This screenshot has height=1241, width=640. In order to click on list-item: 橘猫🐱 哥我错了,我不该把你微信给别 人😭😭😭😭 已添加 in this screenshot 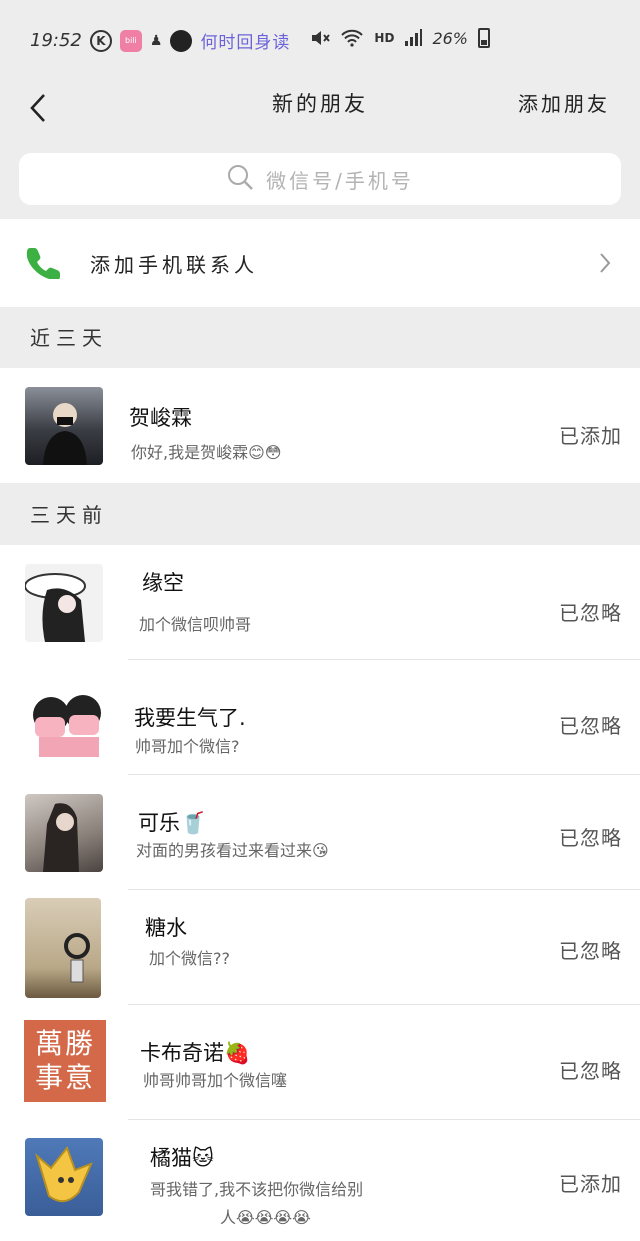, I will do `click(320, 1180)`.